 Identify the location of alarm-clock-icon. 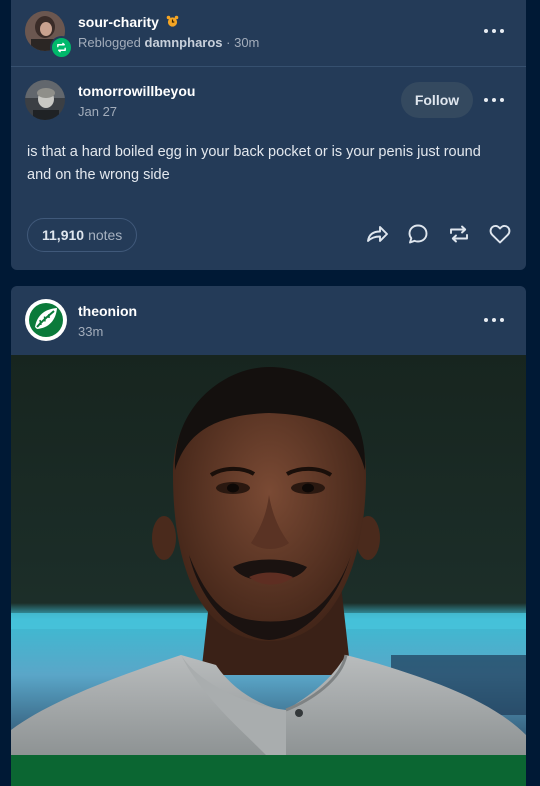
(172, 21).